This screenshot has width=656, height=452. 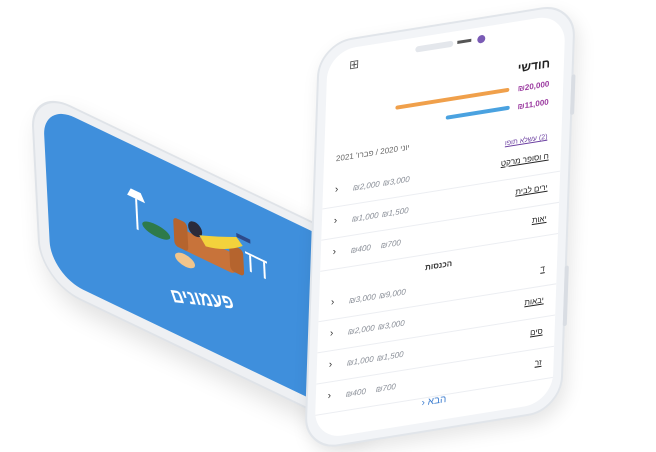 What do you see at coordinates (423, 403) in the screenshot?
I see `chevron-left-icon: ‹` at bounding box center [423, 403].